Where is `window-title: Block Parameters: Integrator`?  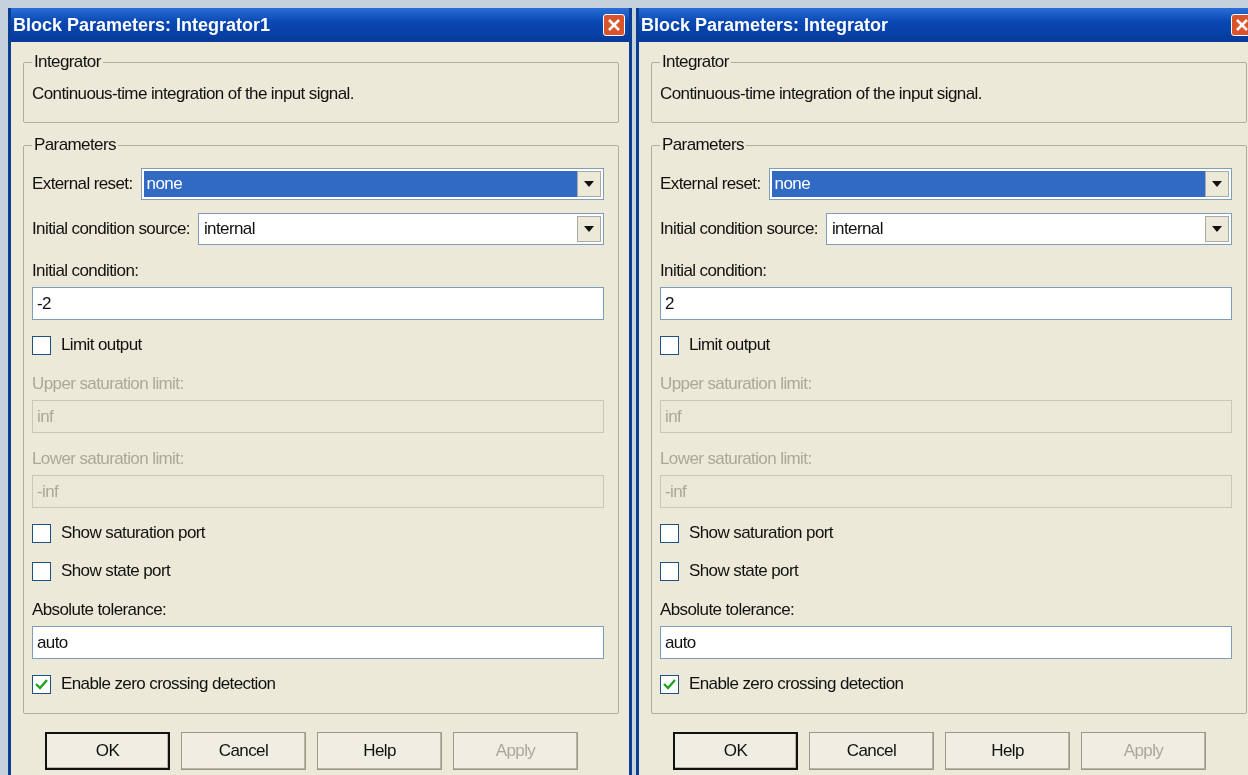
window-title: Block Parameters: Integrator is located at coordinates (765, 25).